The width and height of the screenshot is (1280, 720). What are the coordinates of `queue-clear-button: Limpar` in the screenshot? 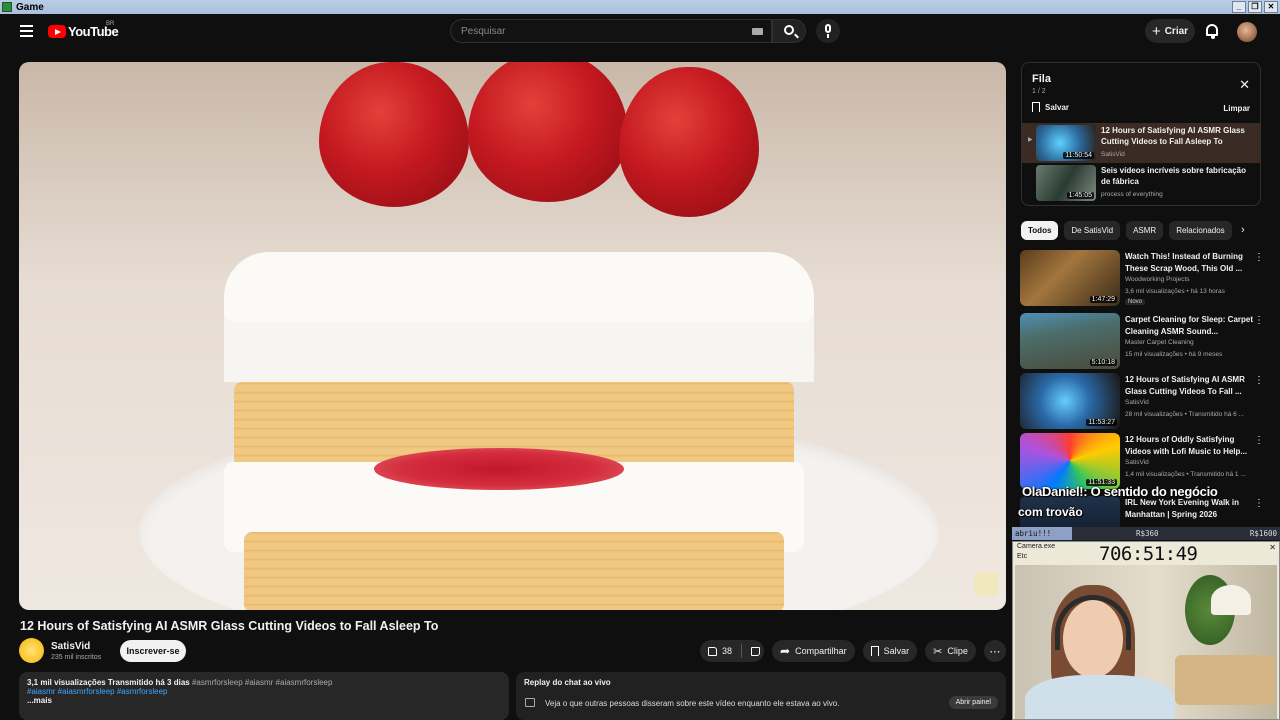 It's located at (1236, 108).